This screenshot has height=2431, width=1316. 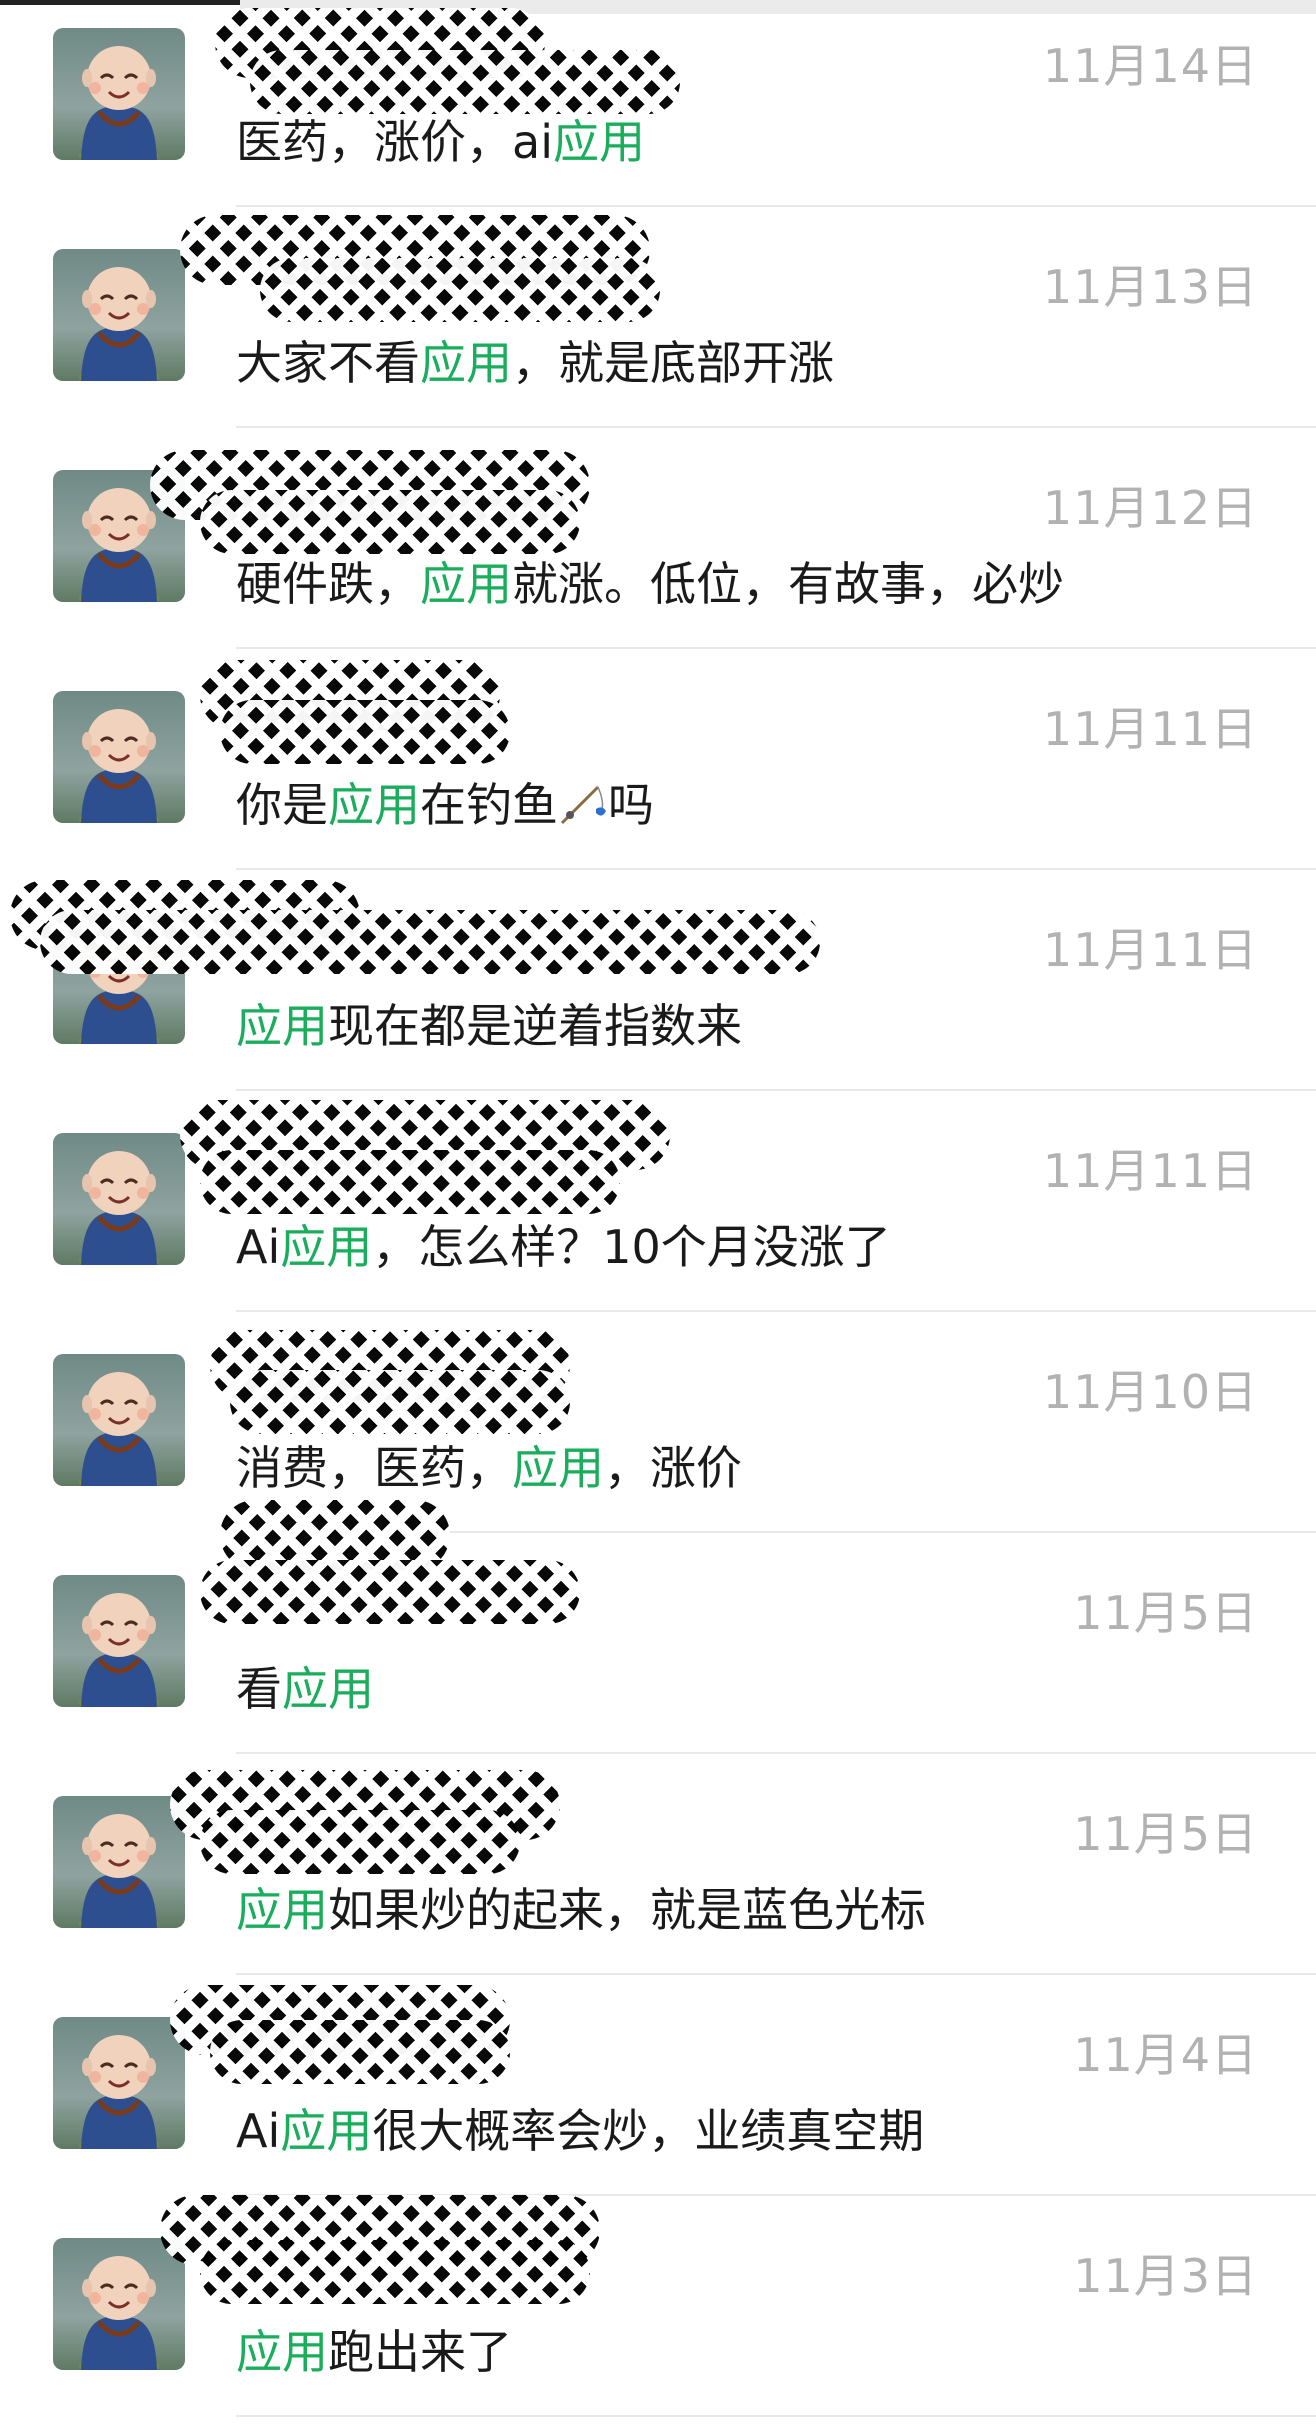 I want to click on message-snippet: 消费，医药，应用，涨价, so click(x=489, y=1465).